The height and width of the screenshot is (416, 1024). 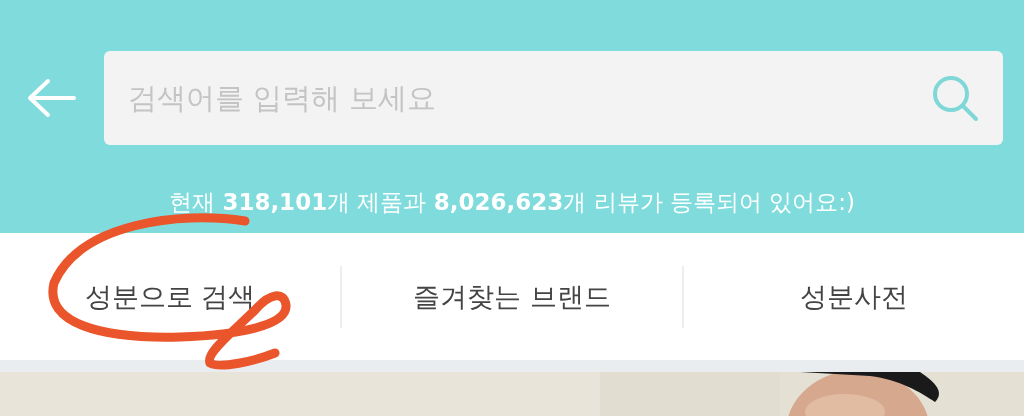 I want to click on tab: 즐겨찾는 브랜드, so click(x=512, y=296).